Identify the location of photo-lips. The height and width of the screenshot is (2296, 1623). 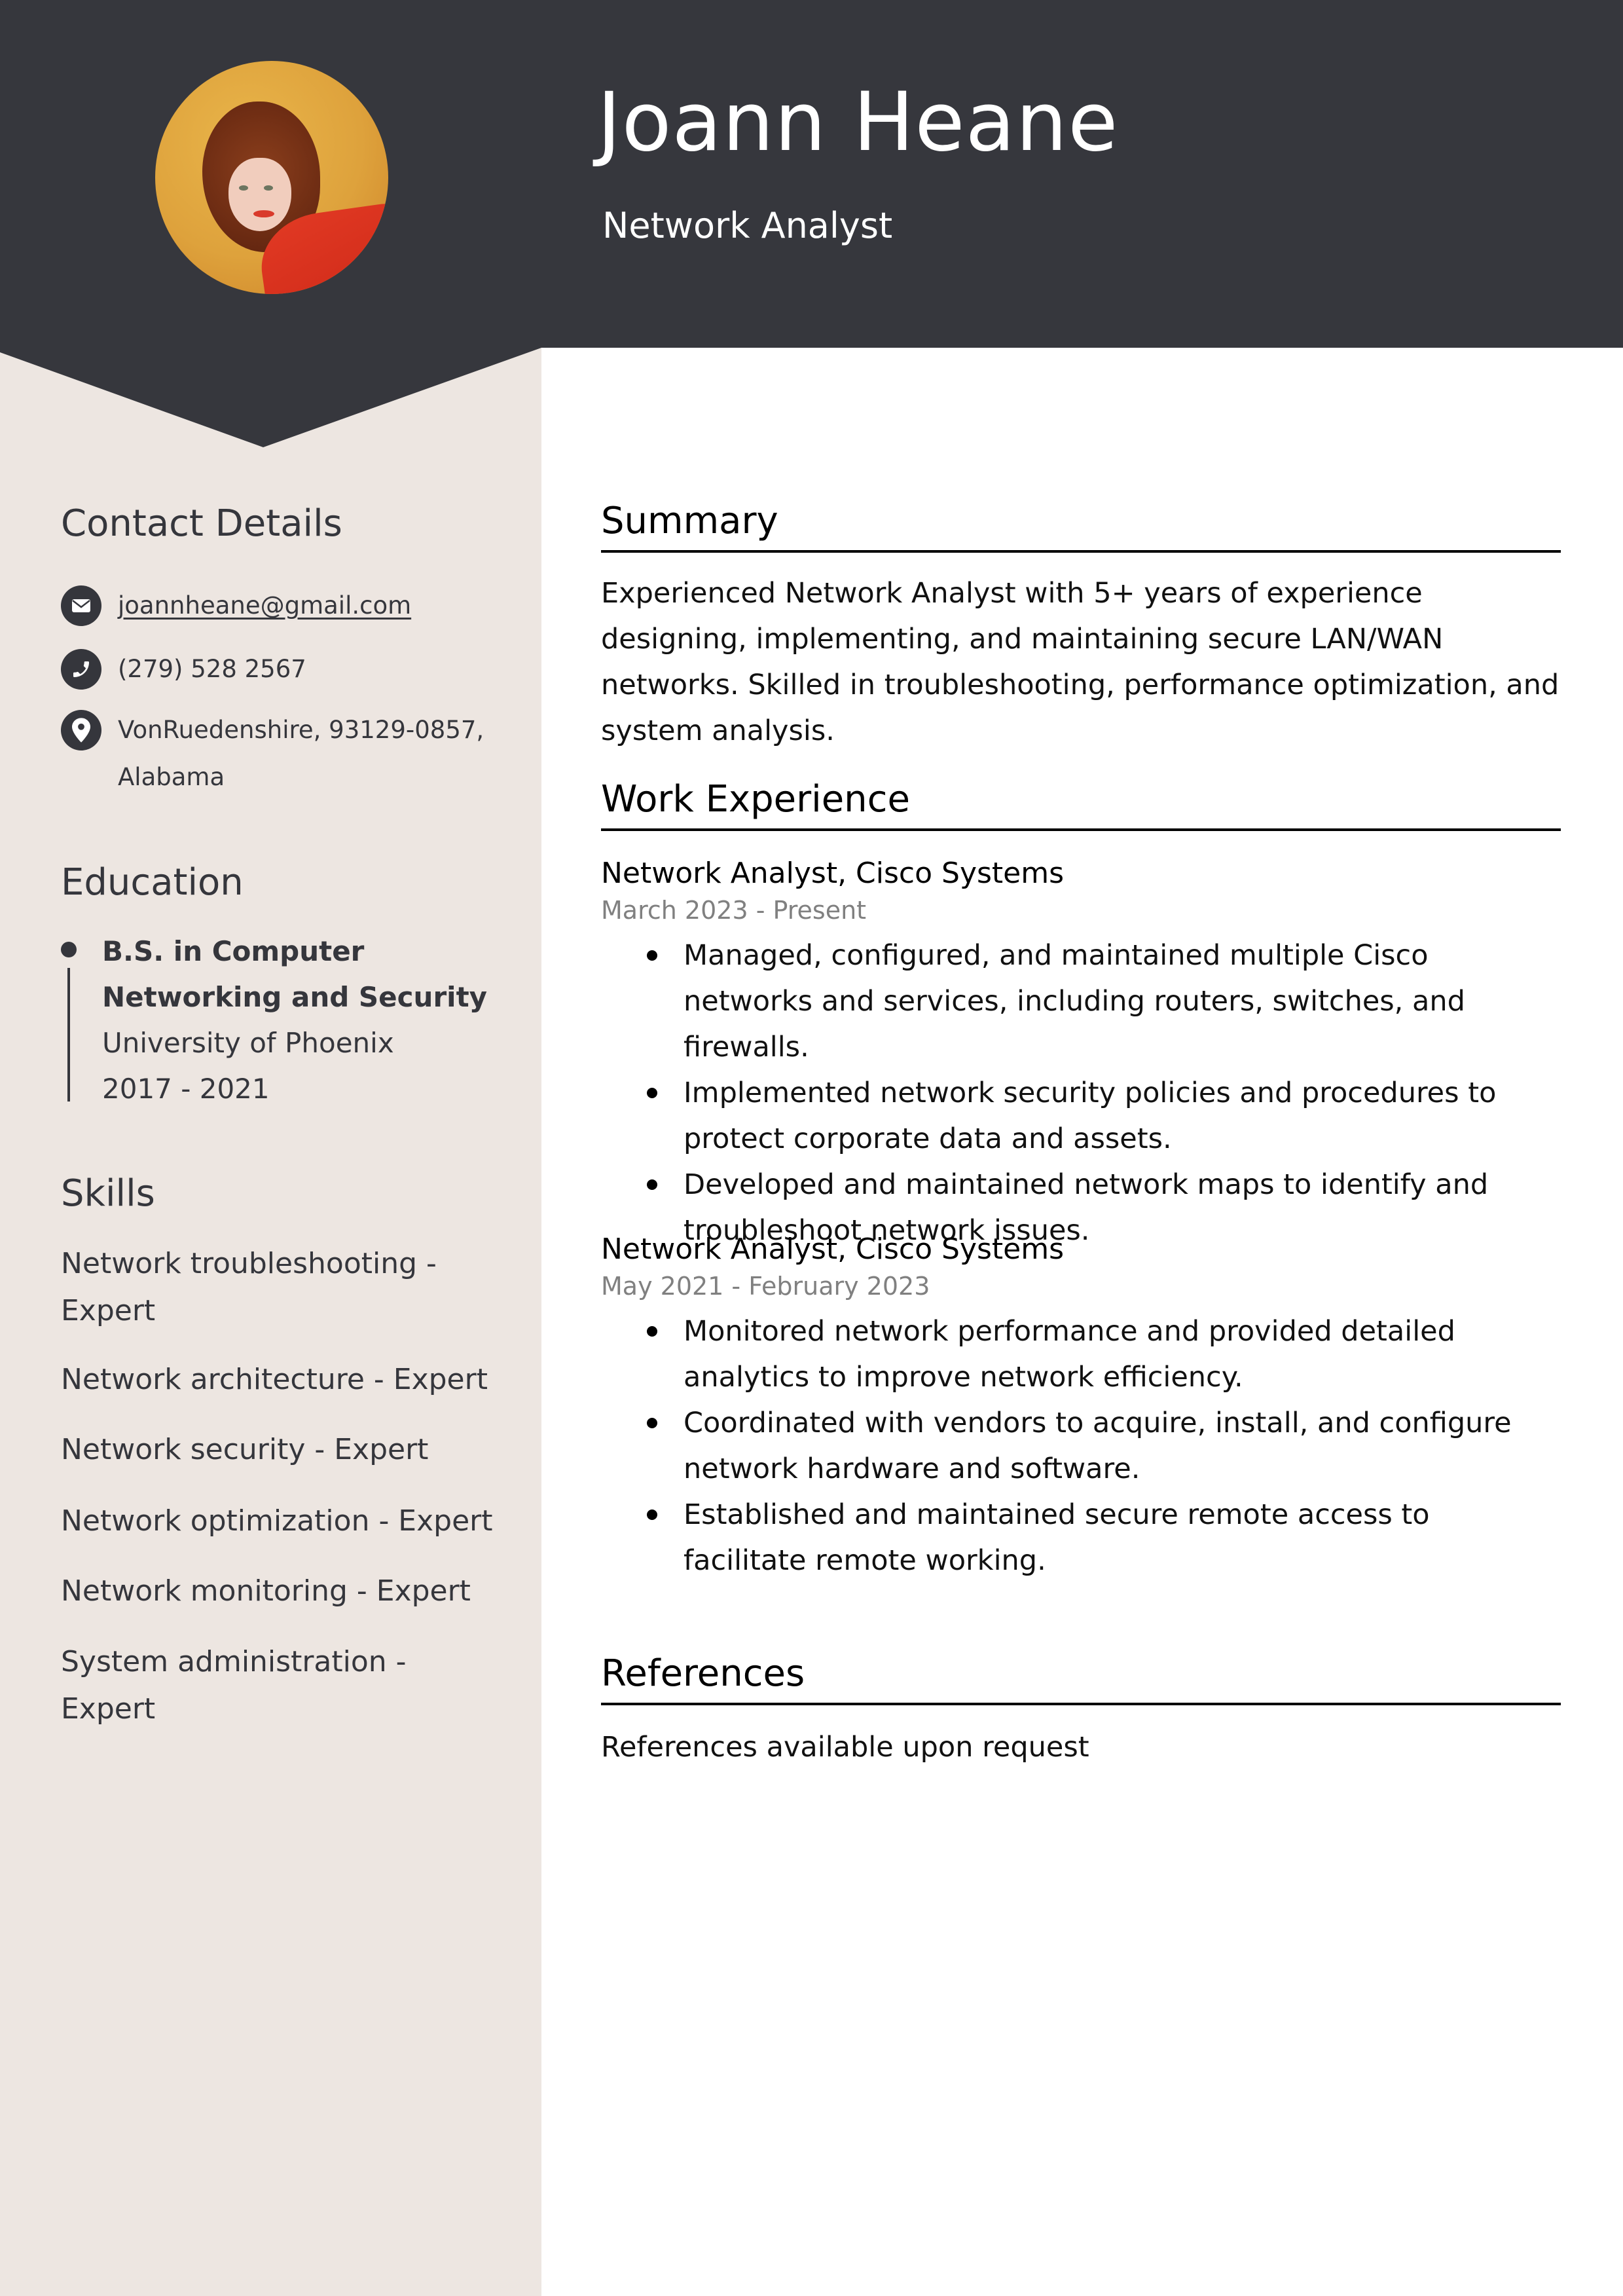
(263, 213).